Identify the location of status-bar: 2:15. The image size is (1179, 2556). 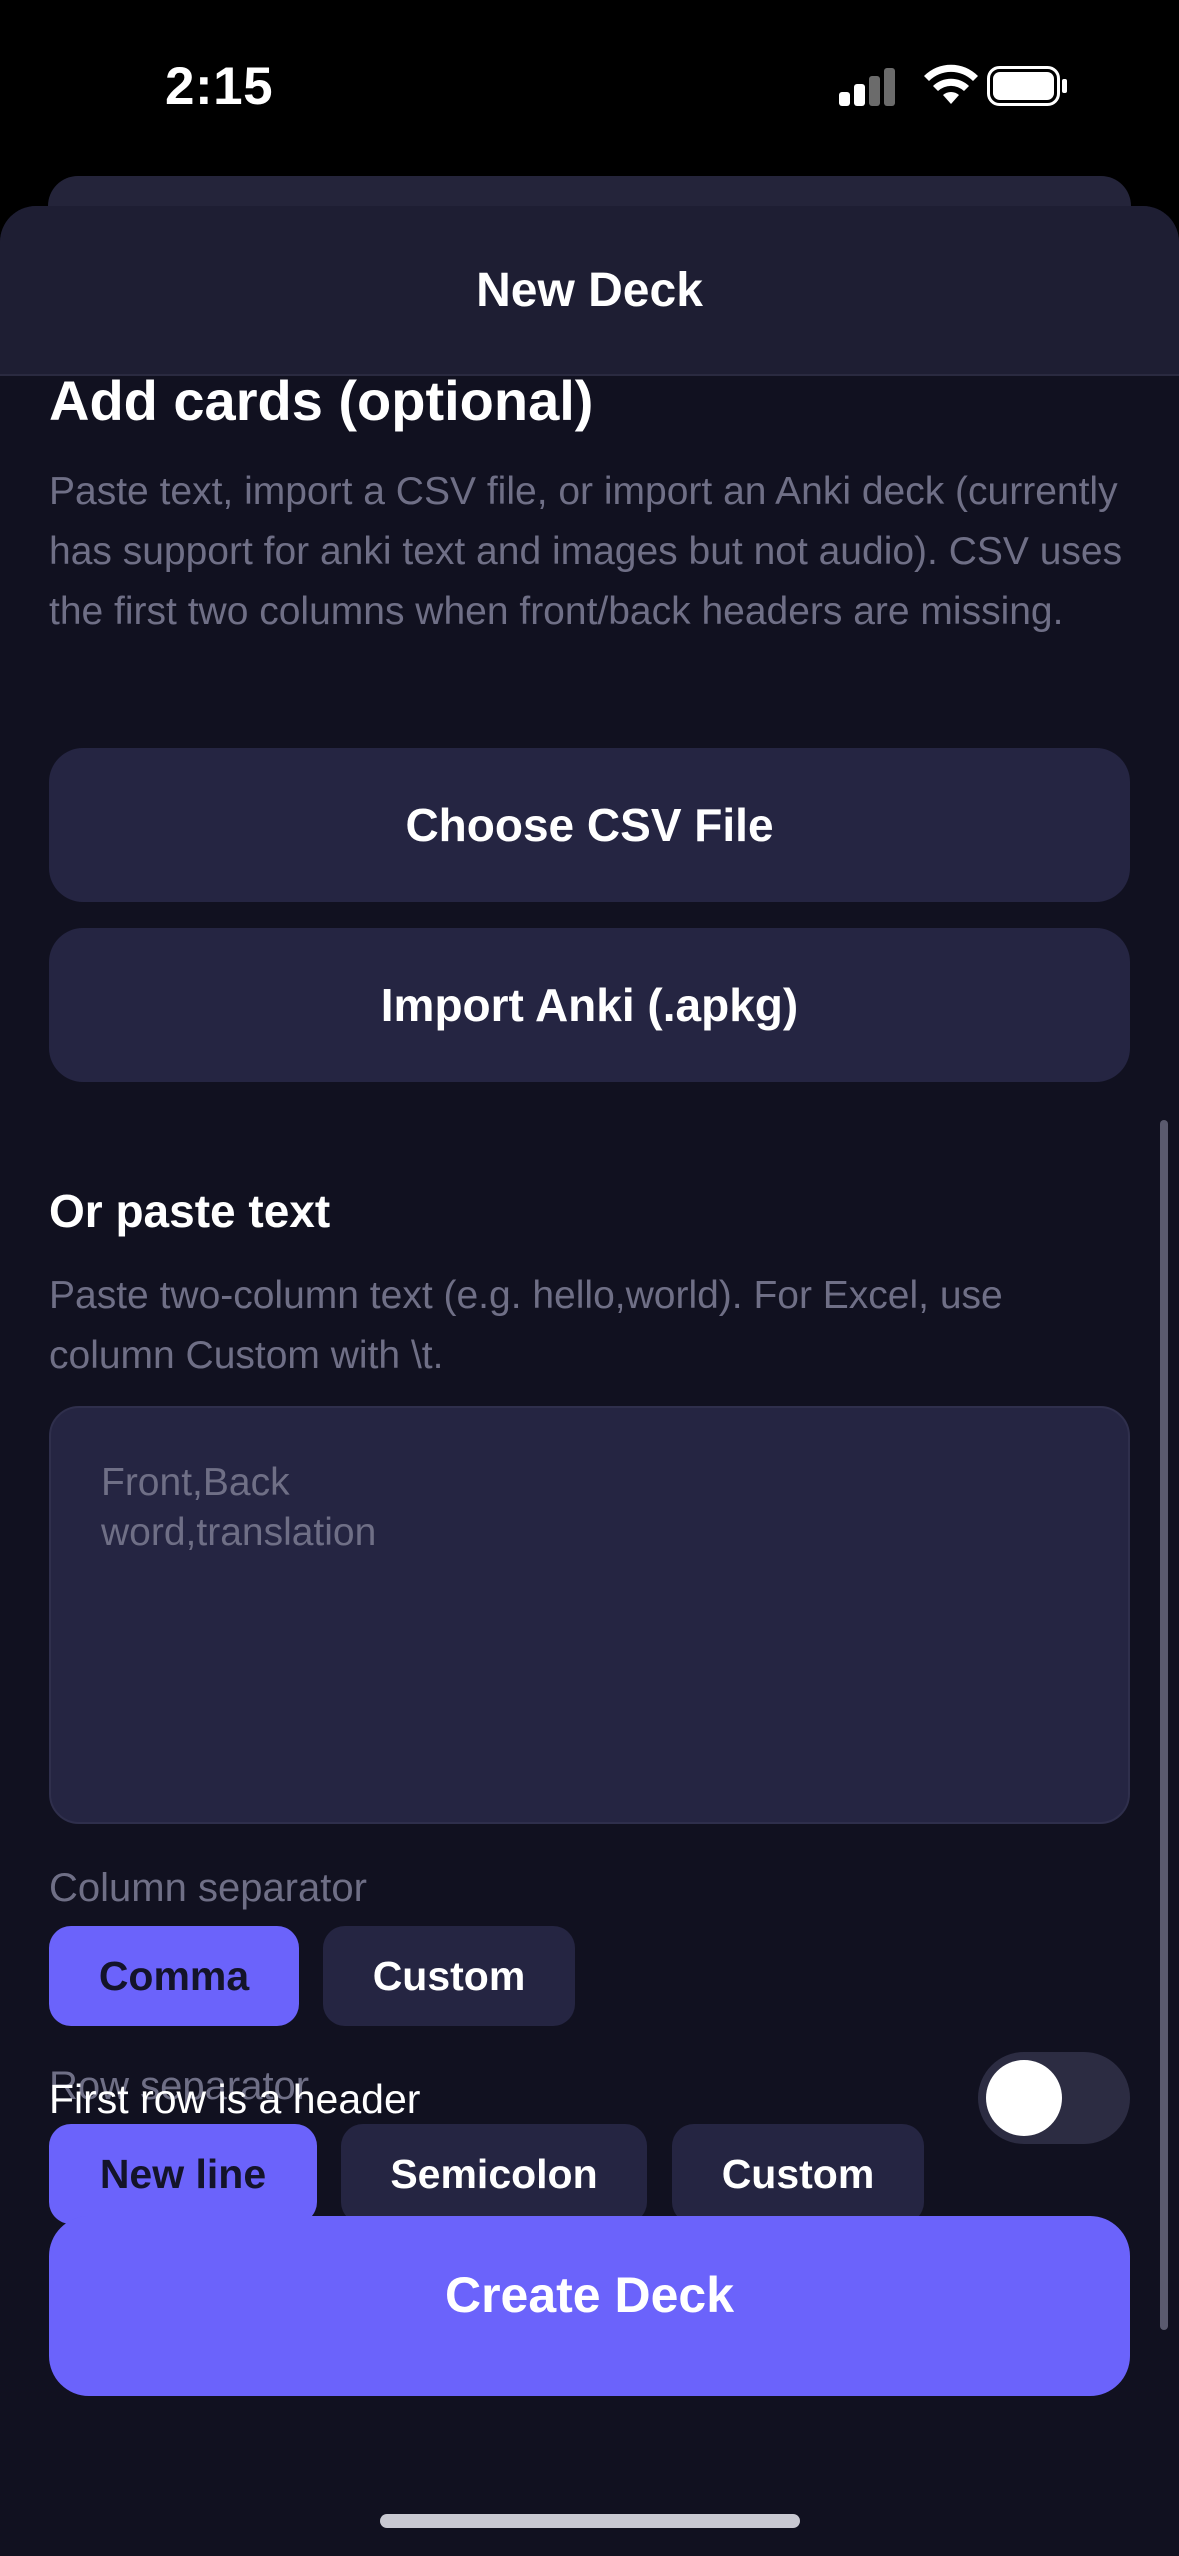
(589, 85).